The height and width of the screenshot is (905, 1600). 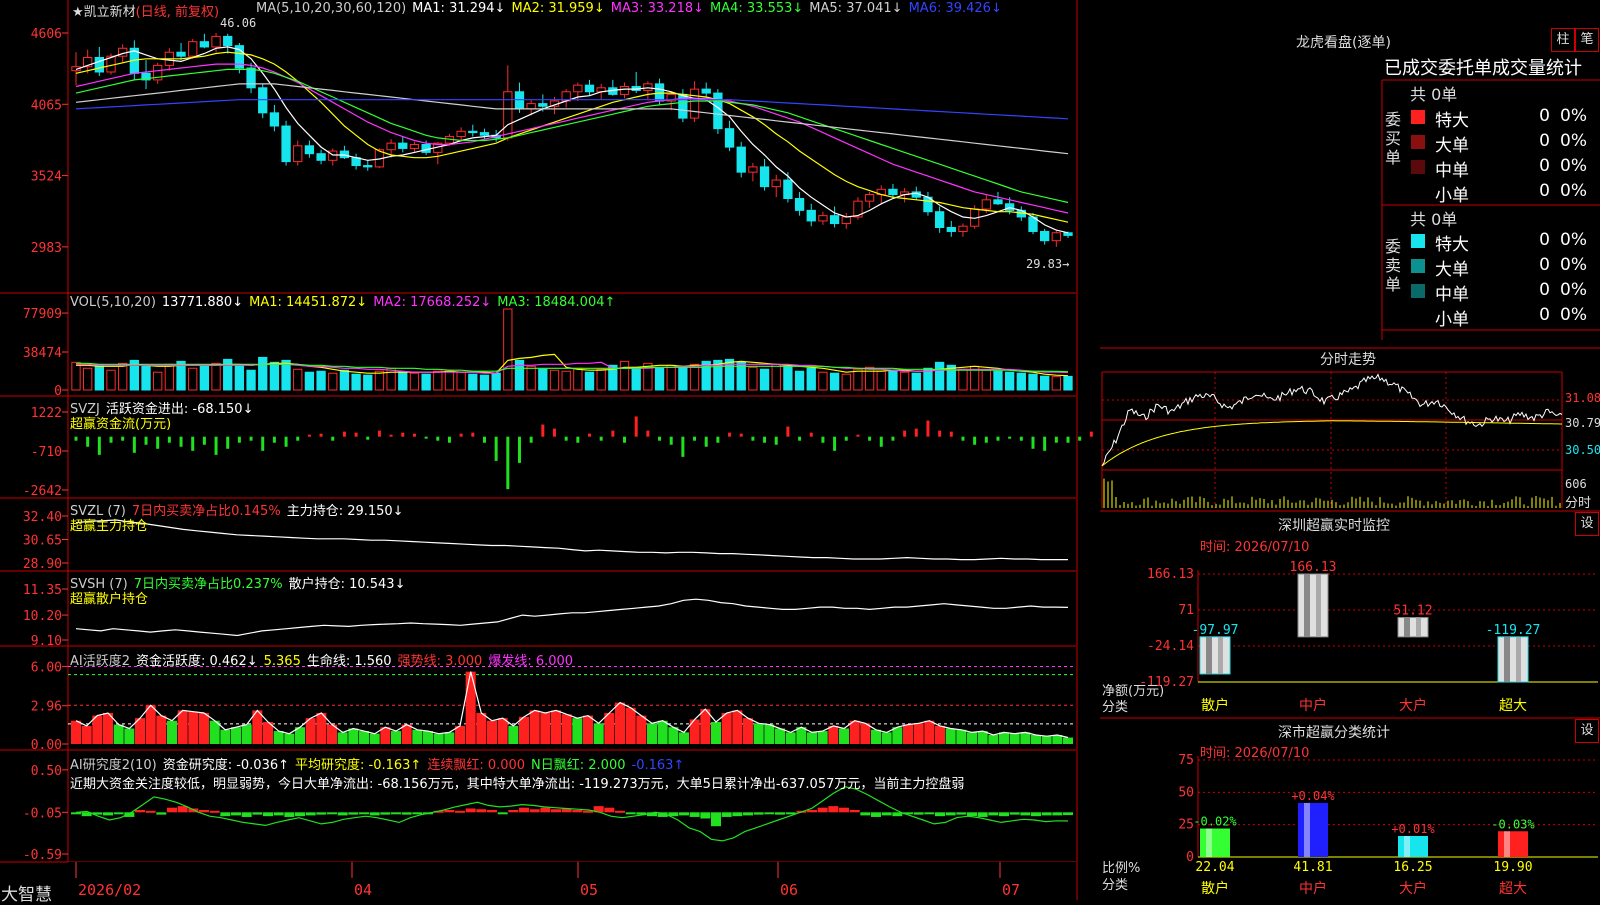 What do you see at coordinates (1115, 885) in the screenshot?
I see `sc-stats-xlabel: 分类` at bounding box center [1115, 885].